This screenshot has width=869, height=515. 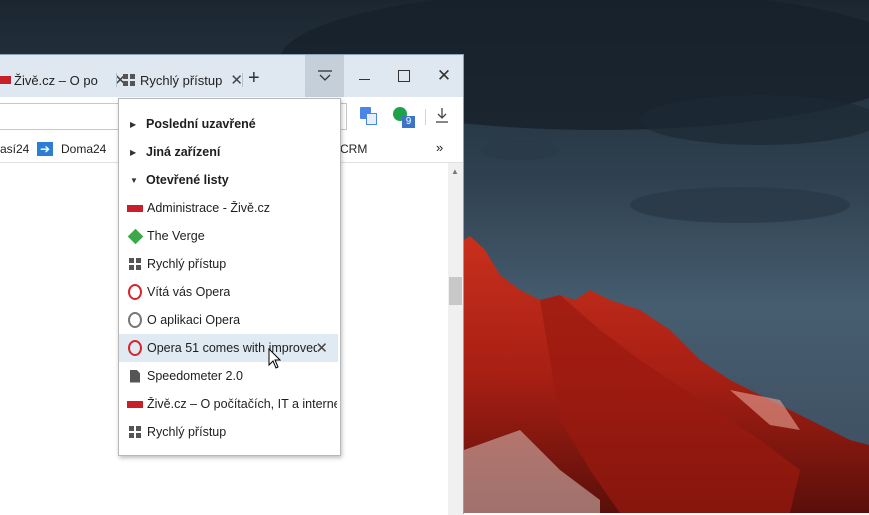 I want to click on maximize-icon, so click(x=404, y=76).